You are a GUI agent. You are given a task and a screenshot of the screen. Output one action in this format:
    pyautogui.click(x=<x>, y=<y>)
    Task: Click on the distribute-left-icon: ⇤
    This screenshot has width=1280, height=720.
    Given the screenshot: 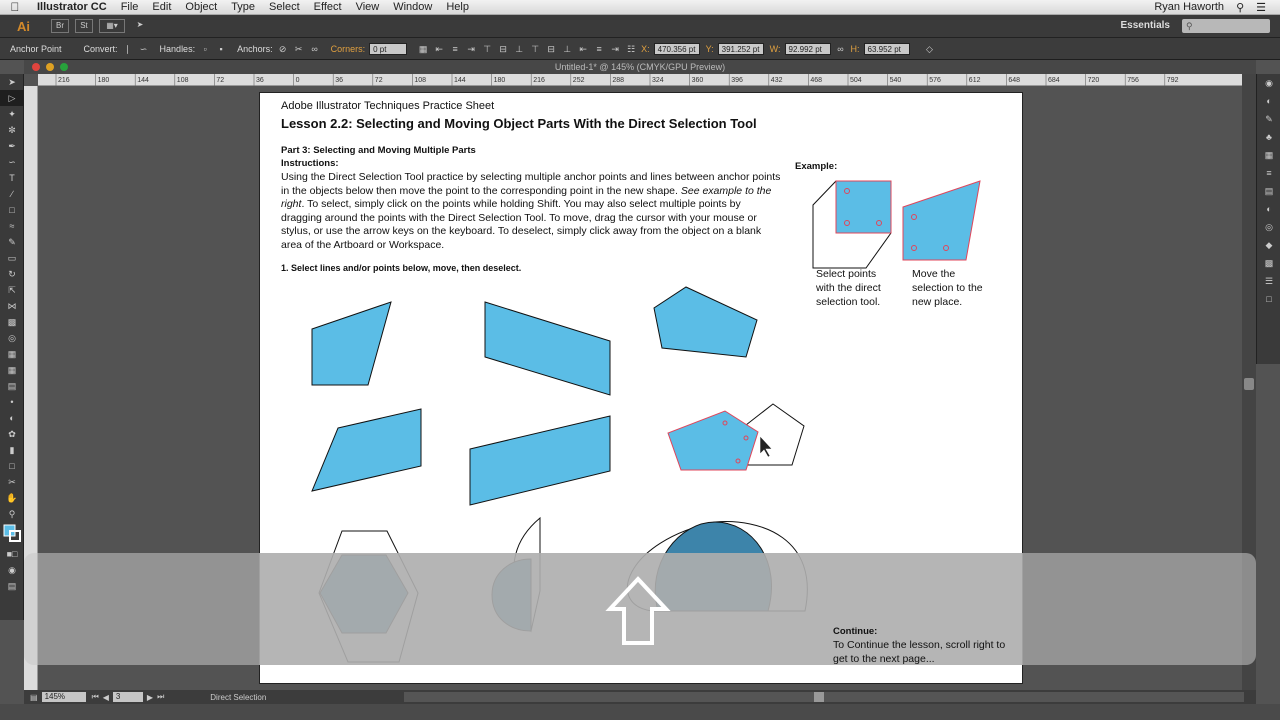 What is the action you would take?
    pyautogui.click(x=583, y=49)
    